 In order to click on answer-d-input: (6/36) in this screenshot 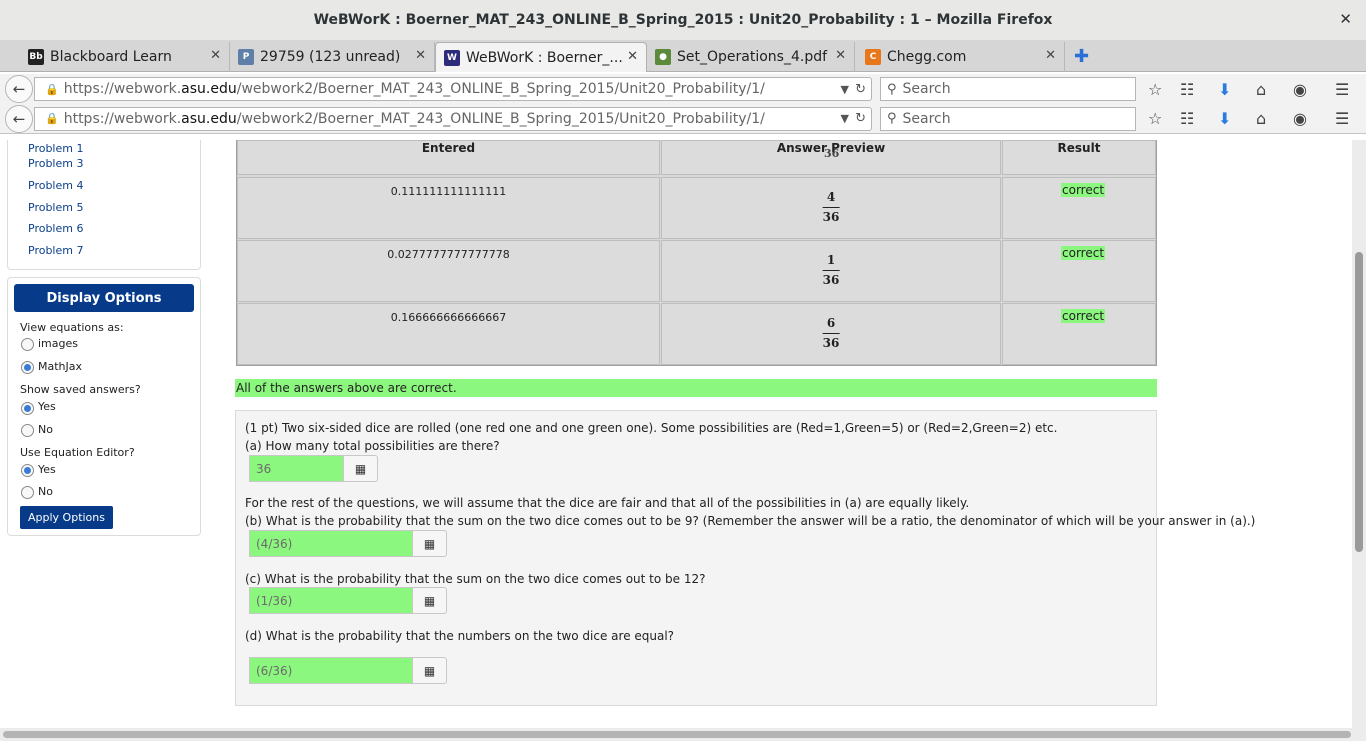, I will do `click(331, 670)`.